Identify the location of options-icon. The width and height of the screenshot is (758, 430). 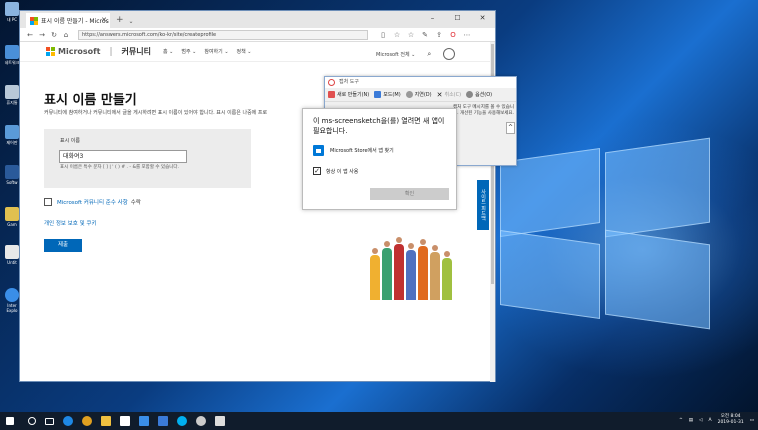
(470, 94).